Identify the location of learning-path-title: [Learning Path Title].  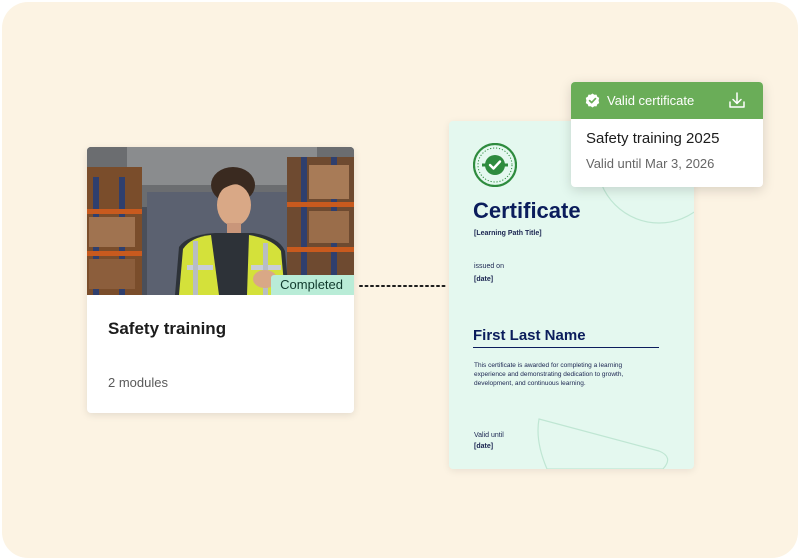
(508, 233).